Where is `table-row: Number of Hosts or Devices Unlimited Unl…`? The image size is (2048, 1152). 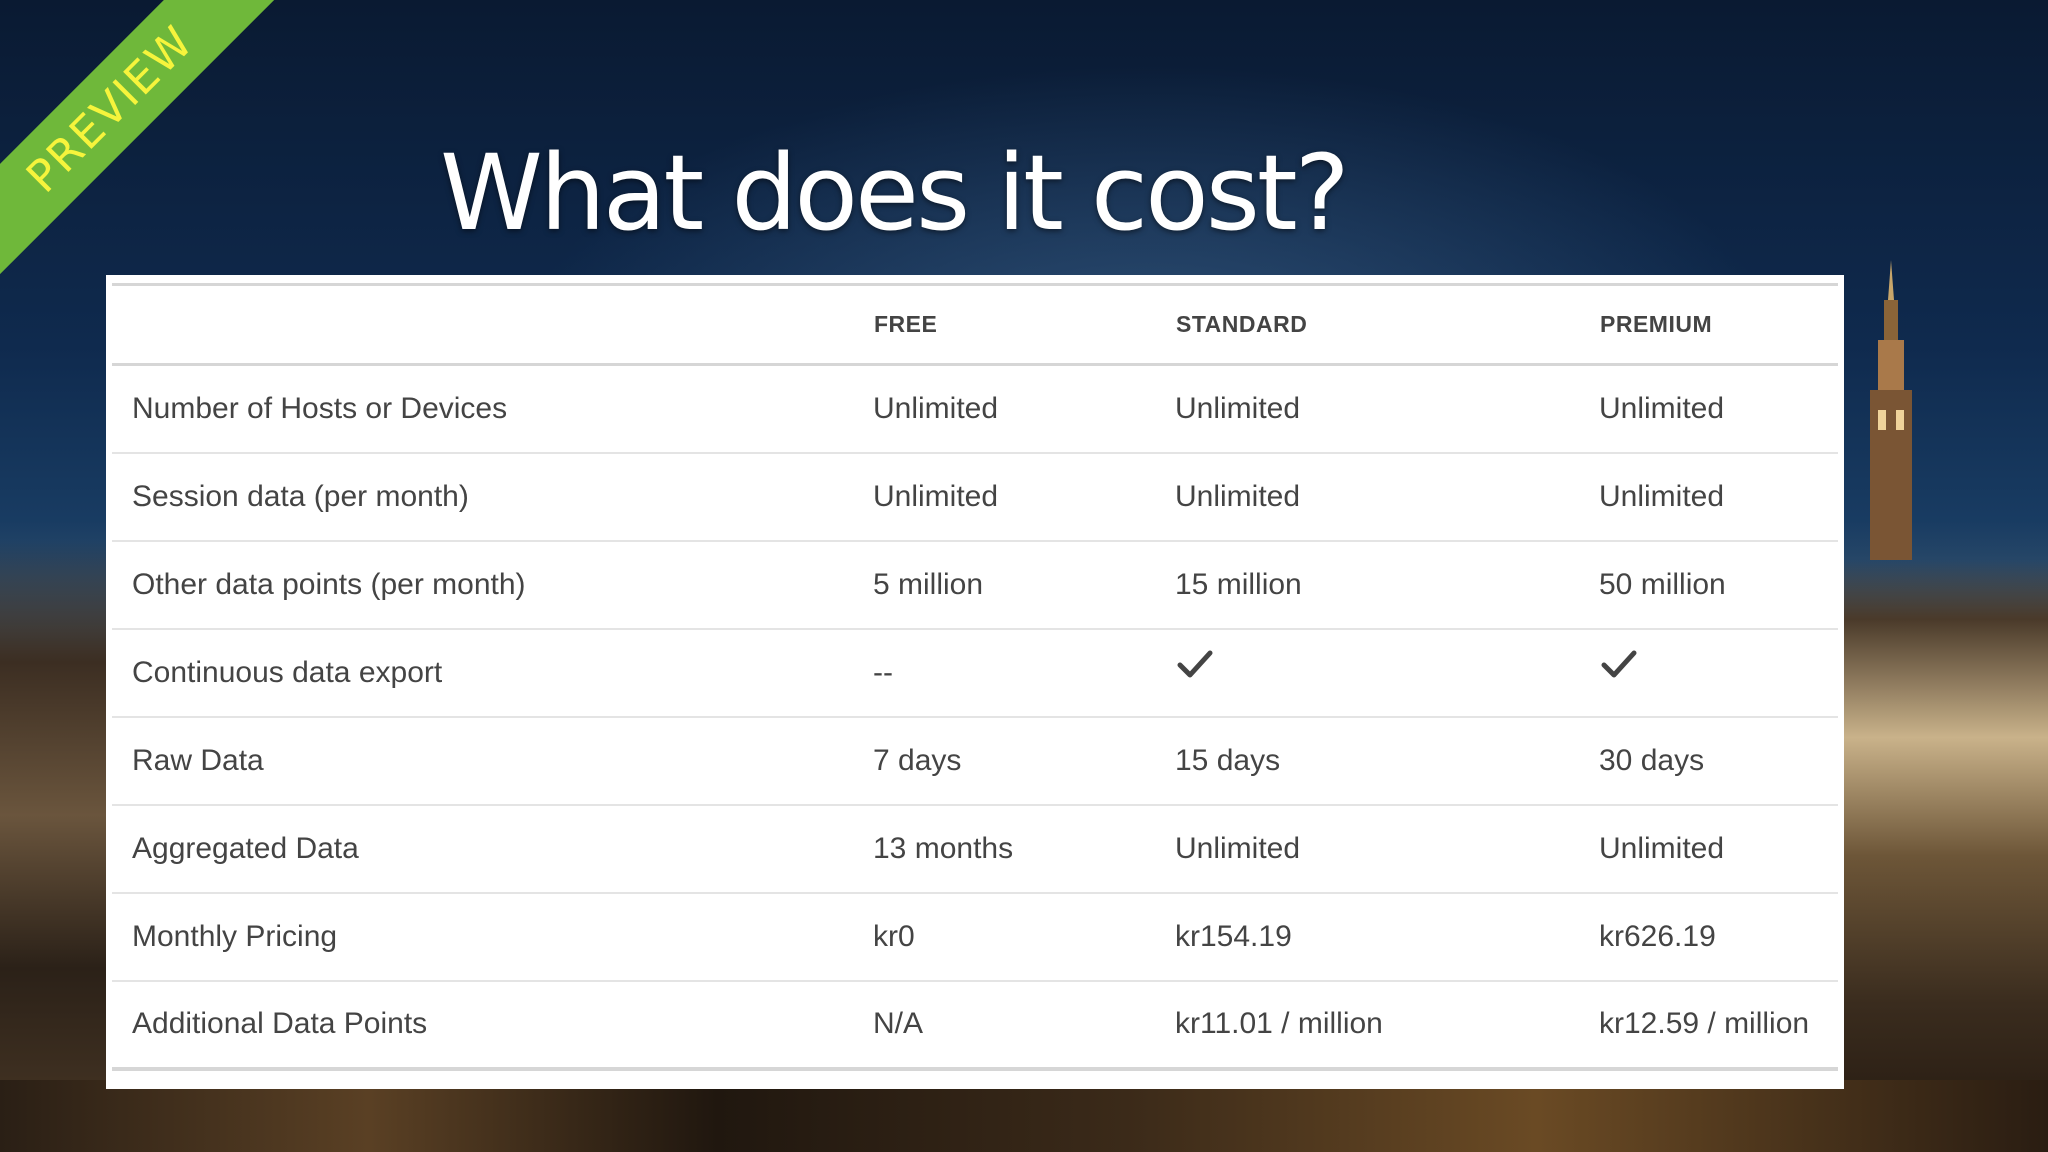
table-row: Number of Hosts or Devices Unlimited Unl… is located at coordinates (975, 409).